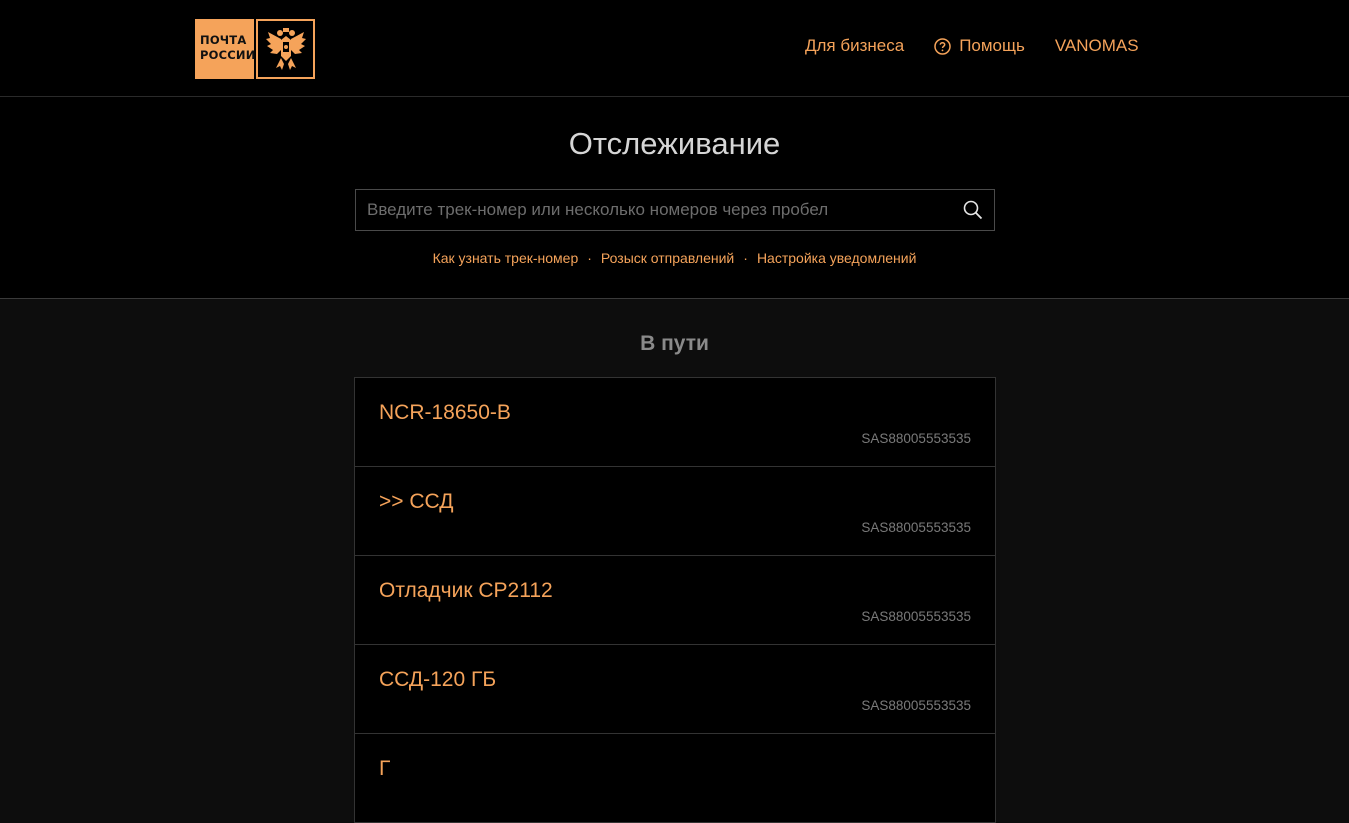  What do you see at coordinates (674, 343) in the screenshot?
I see `in-transit-title: В пути` at bounding box center [674, 343].